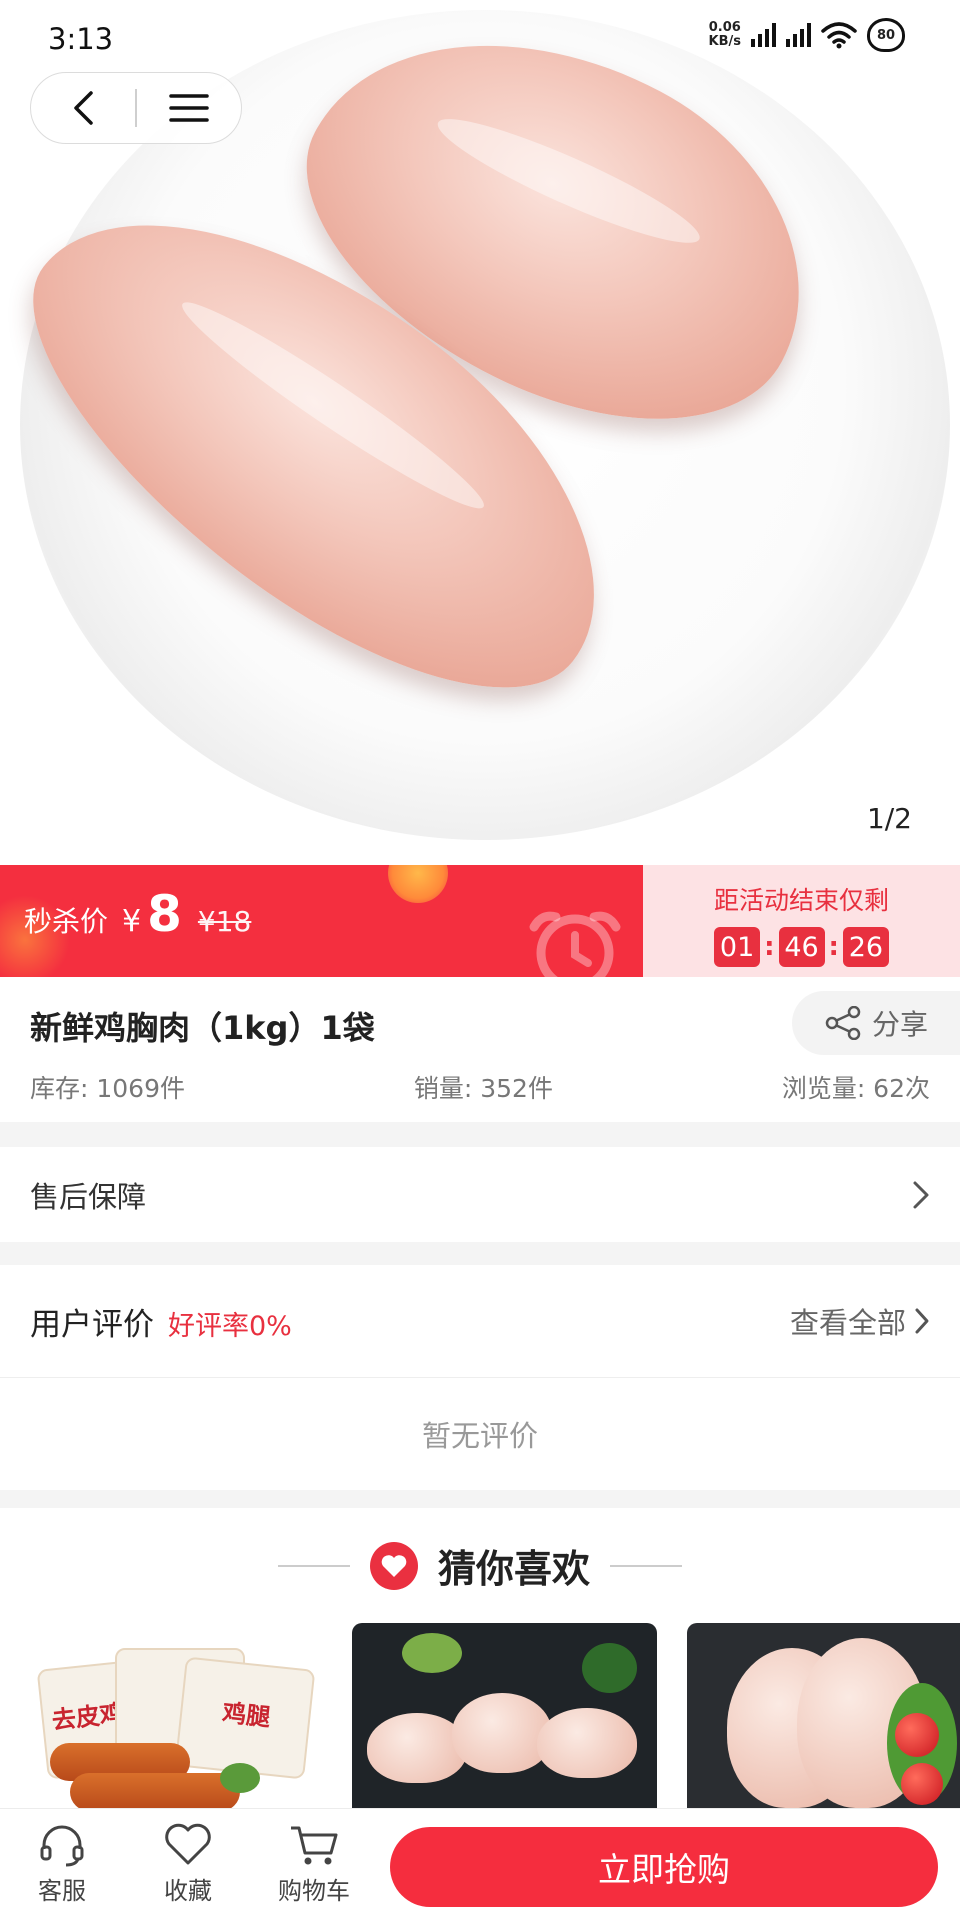 The image size is (960, 1920). I want to click on flash-sale-label: 秒杀价, so click(66, 921).